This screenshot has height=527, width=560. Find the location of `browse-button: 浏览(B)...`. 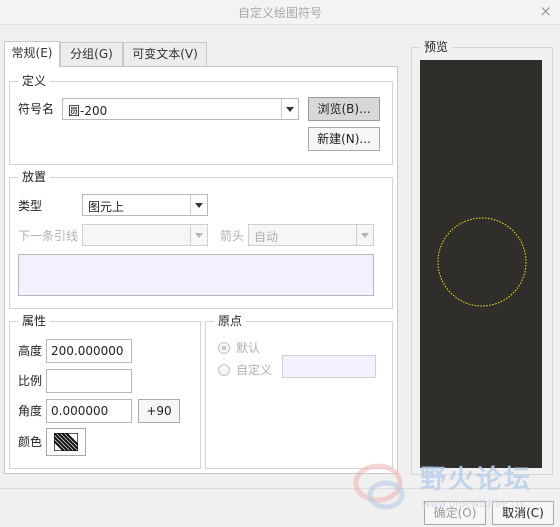

browse-button: 浏览(B)... is located at coordinates (344, 109).